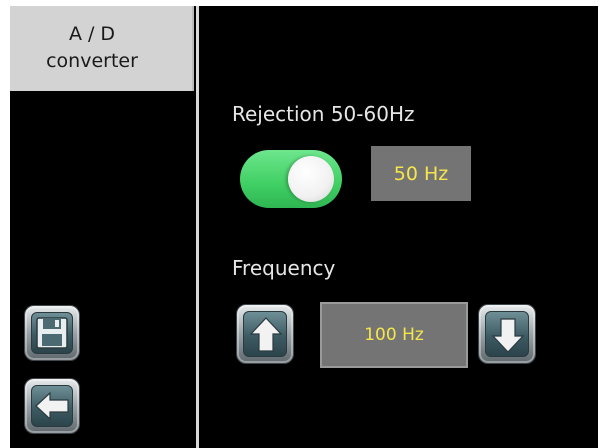 The height and width of the screenshot is (448, 604). Describe the element at coordinates (311, 179) in the screenshot. I see `toggle-knob` at that location.